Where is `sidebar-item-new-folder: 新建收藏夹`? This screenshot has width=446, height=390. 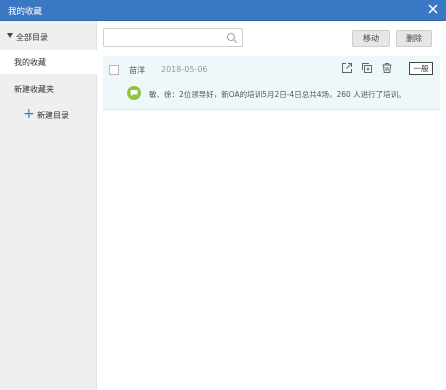 sidebar-item-new-folder: 新建收藏夹 is located at coordinates (48, 89).